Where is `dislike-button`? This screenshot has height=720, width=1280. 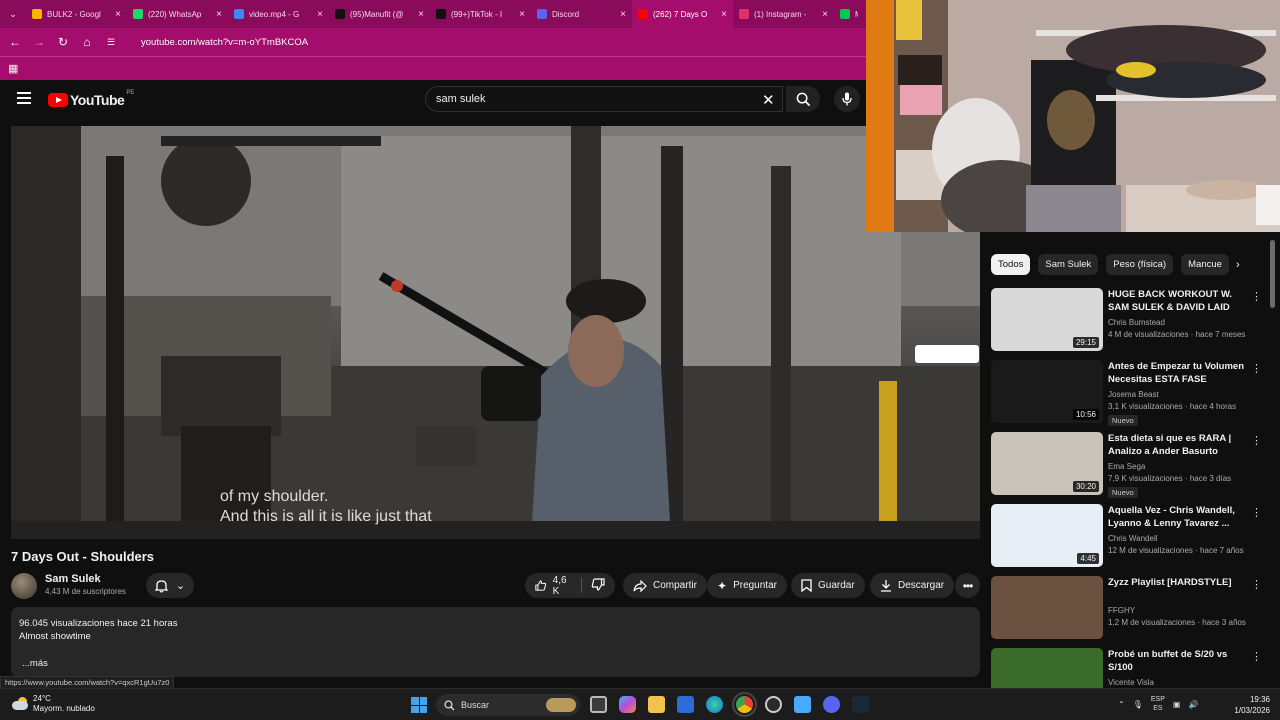 dislike-button is located at coordinates (598, 585).